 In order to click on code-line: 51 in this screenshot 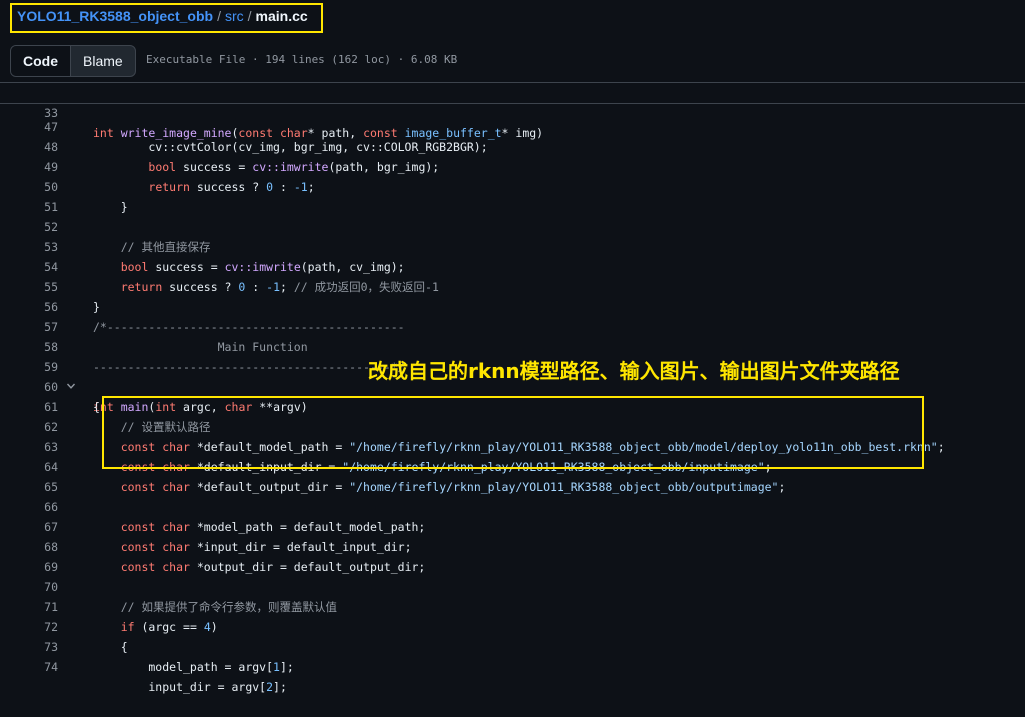, I will do `click(512, 195)`.